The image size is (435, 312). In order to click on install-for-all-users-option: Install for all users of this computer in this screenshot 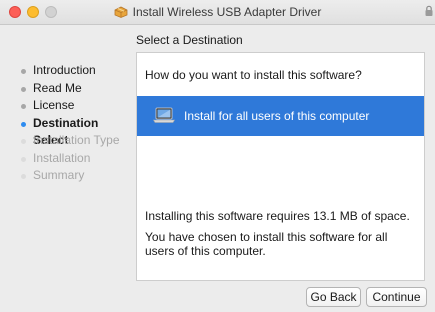, I will do `click(280, 116)`.